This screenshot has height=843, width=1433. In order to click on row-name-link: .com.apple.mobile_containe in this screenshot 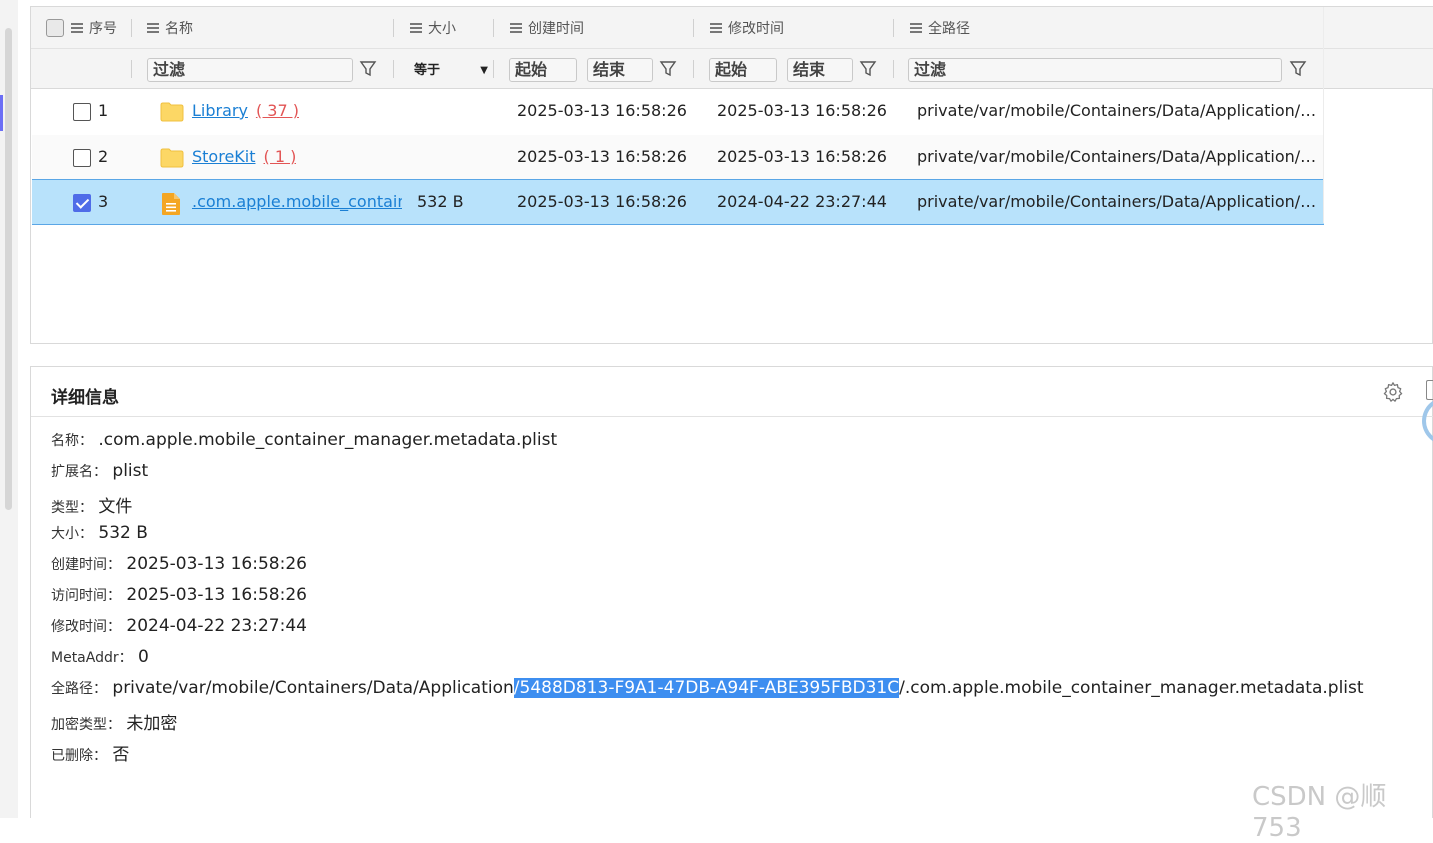, I will do `click(297, 201)`.